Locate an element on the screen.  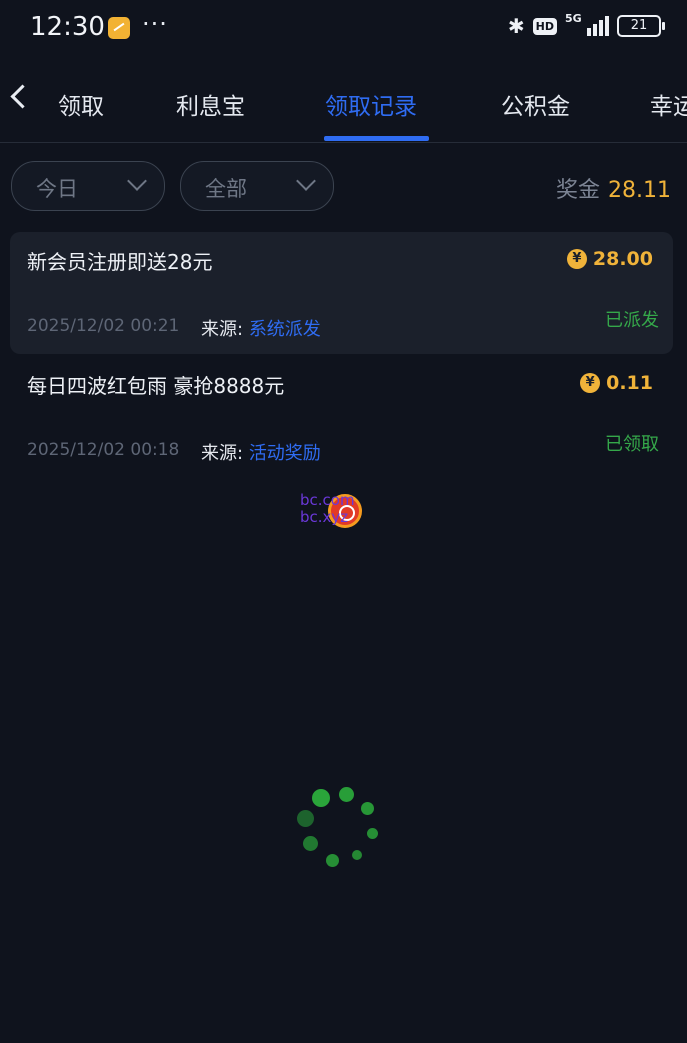
record-time: 2025/12/02 00:21 is located at coordinates (103, 326).